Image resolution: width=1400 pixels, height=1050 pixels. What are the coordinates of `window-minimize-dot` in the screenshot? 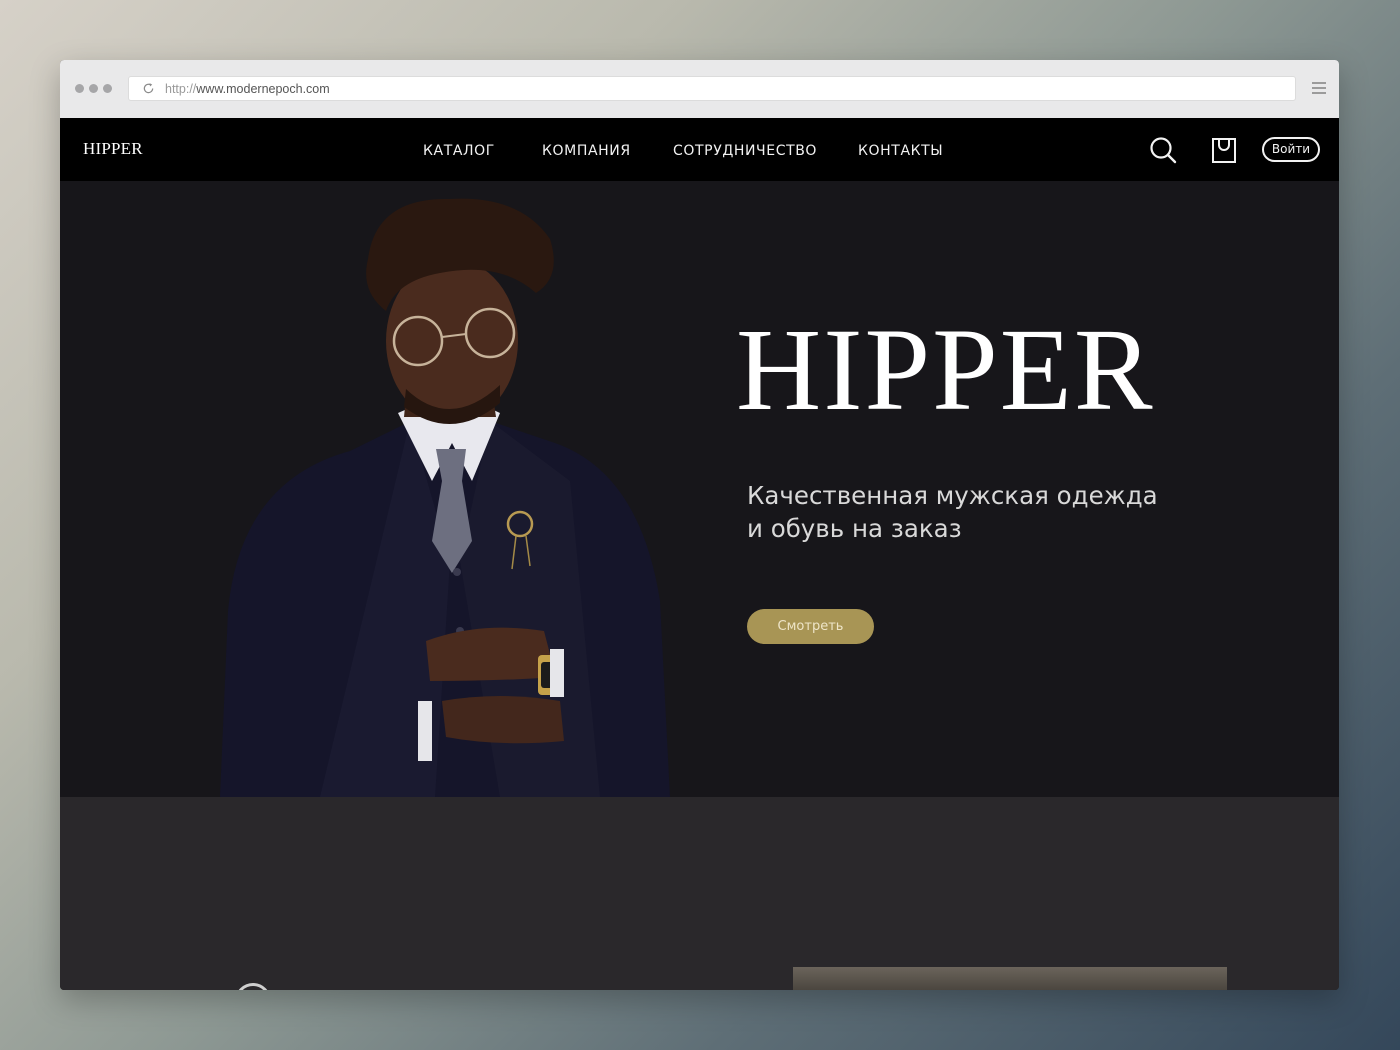 It's located at (93, 88).